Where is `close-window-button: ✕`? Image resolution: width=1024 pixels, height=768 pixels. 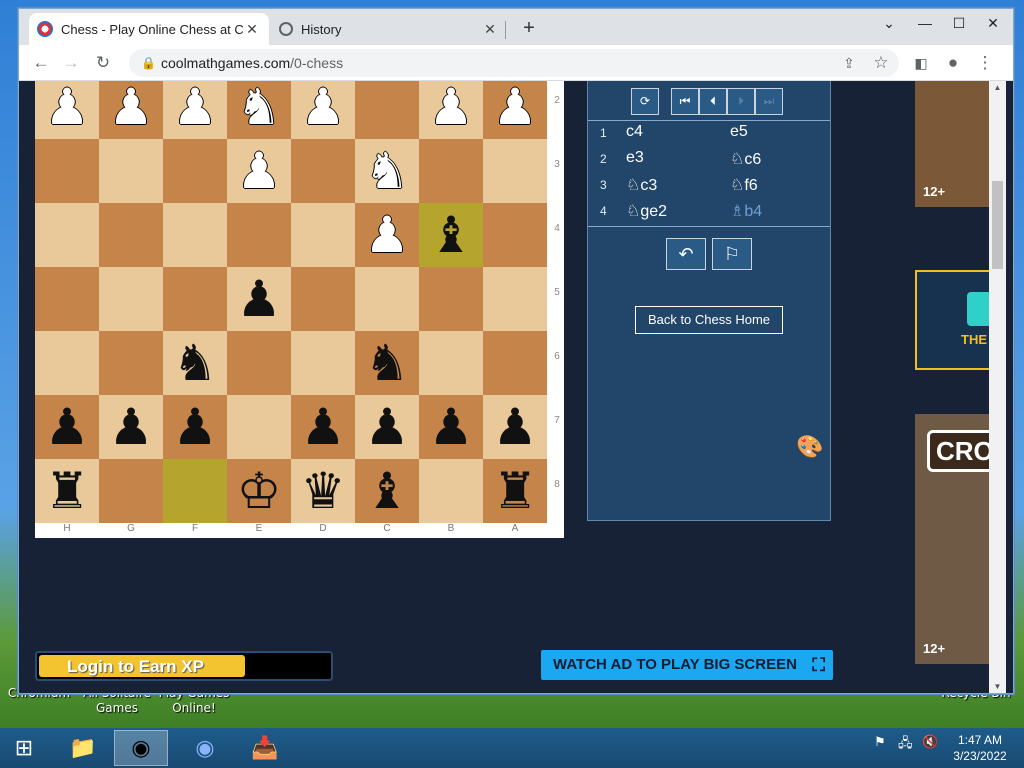
close-window-button: ✕ is located at coordinates (993, 23).